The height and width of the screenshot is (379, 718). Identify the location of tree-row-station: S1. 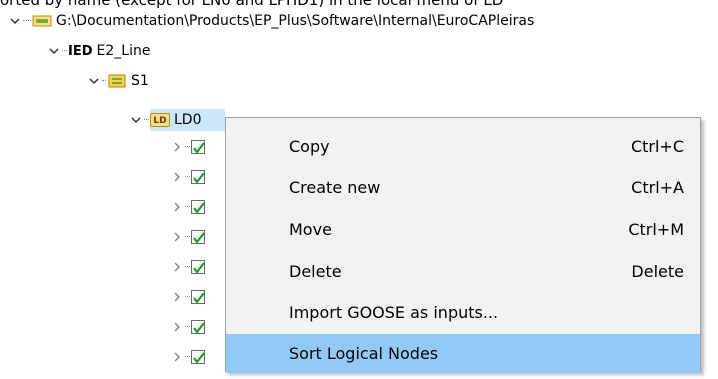
(118, 81).